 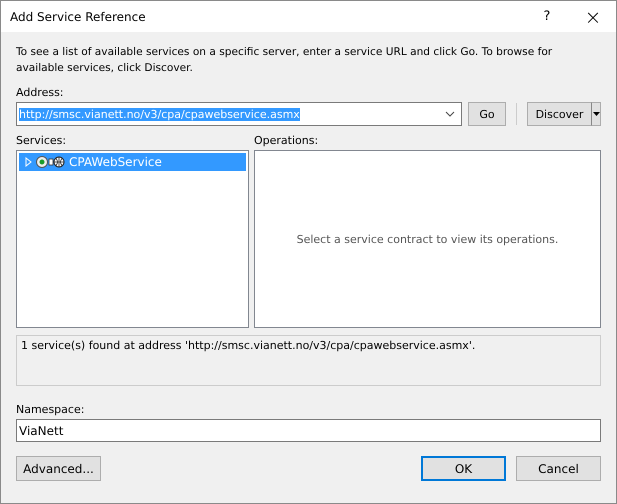 I want to click on window-title: Add Service Reference, so click(x=78, y=17).